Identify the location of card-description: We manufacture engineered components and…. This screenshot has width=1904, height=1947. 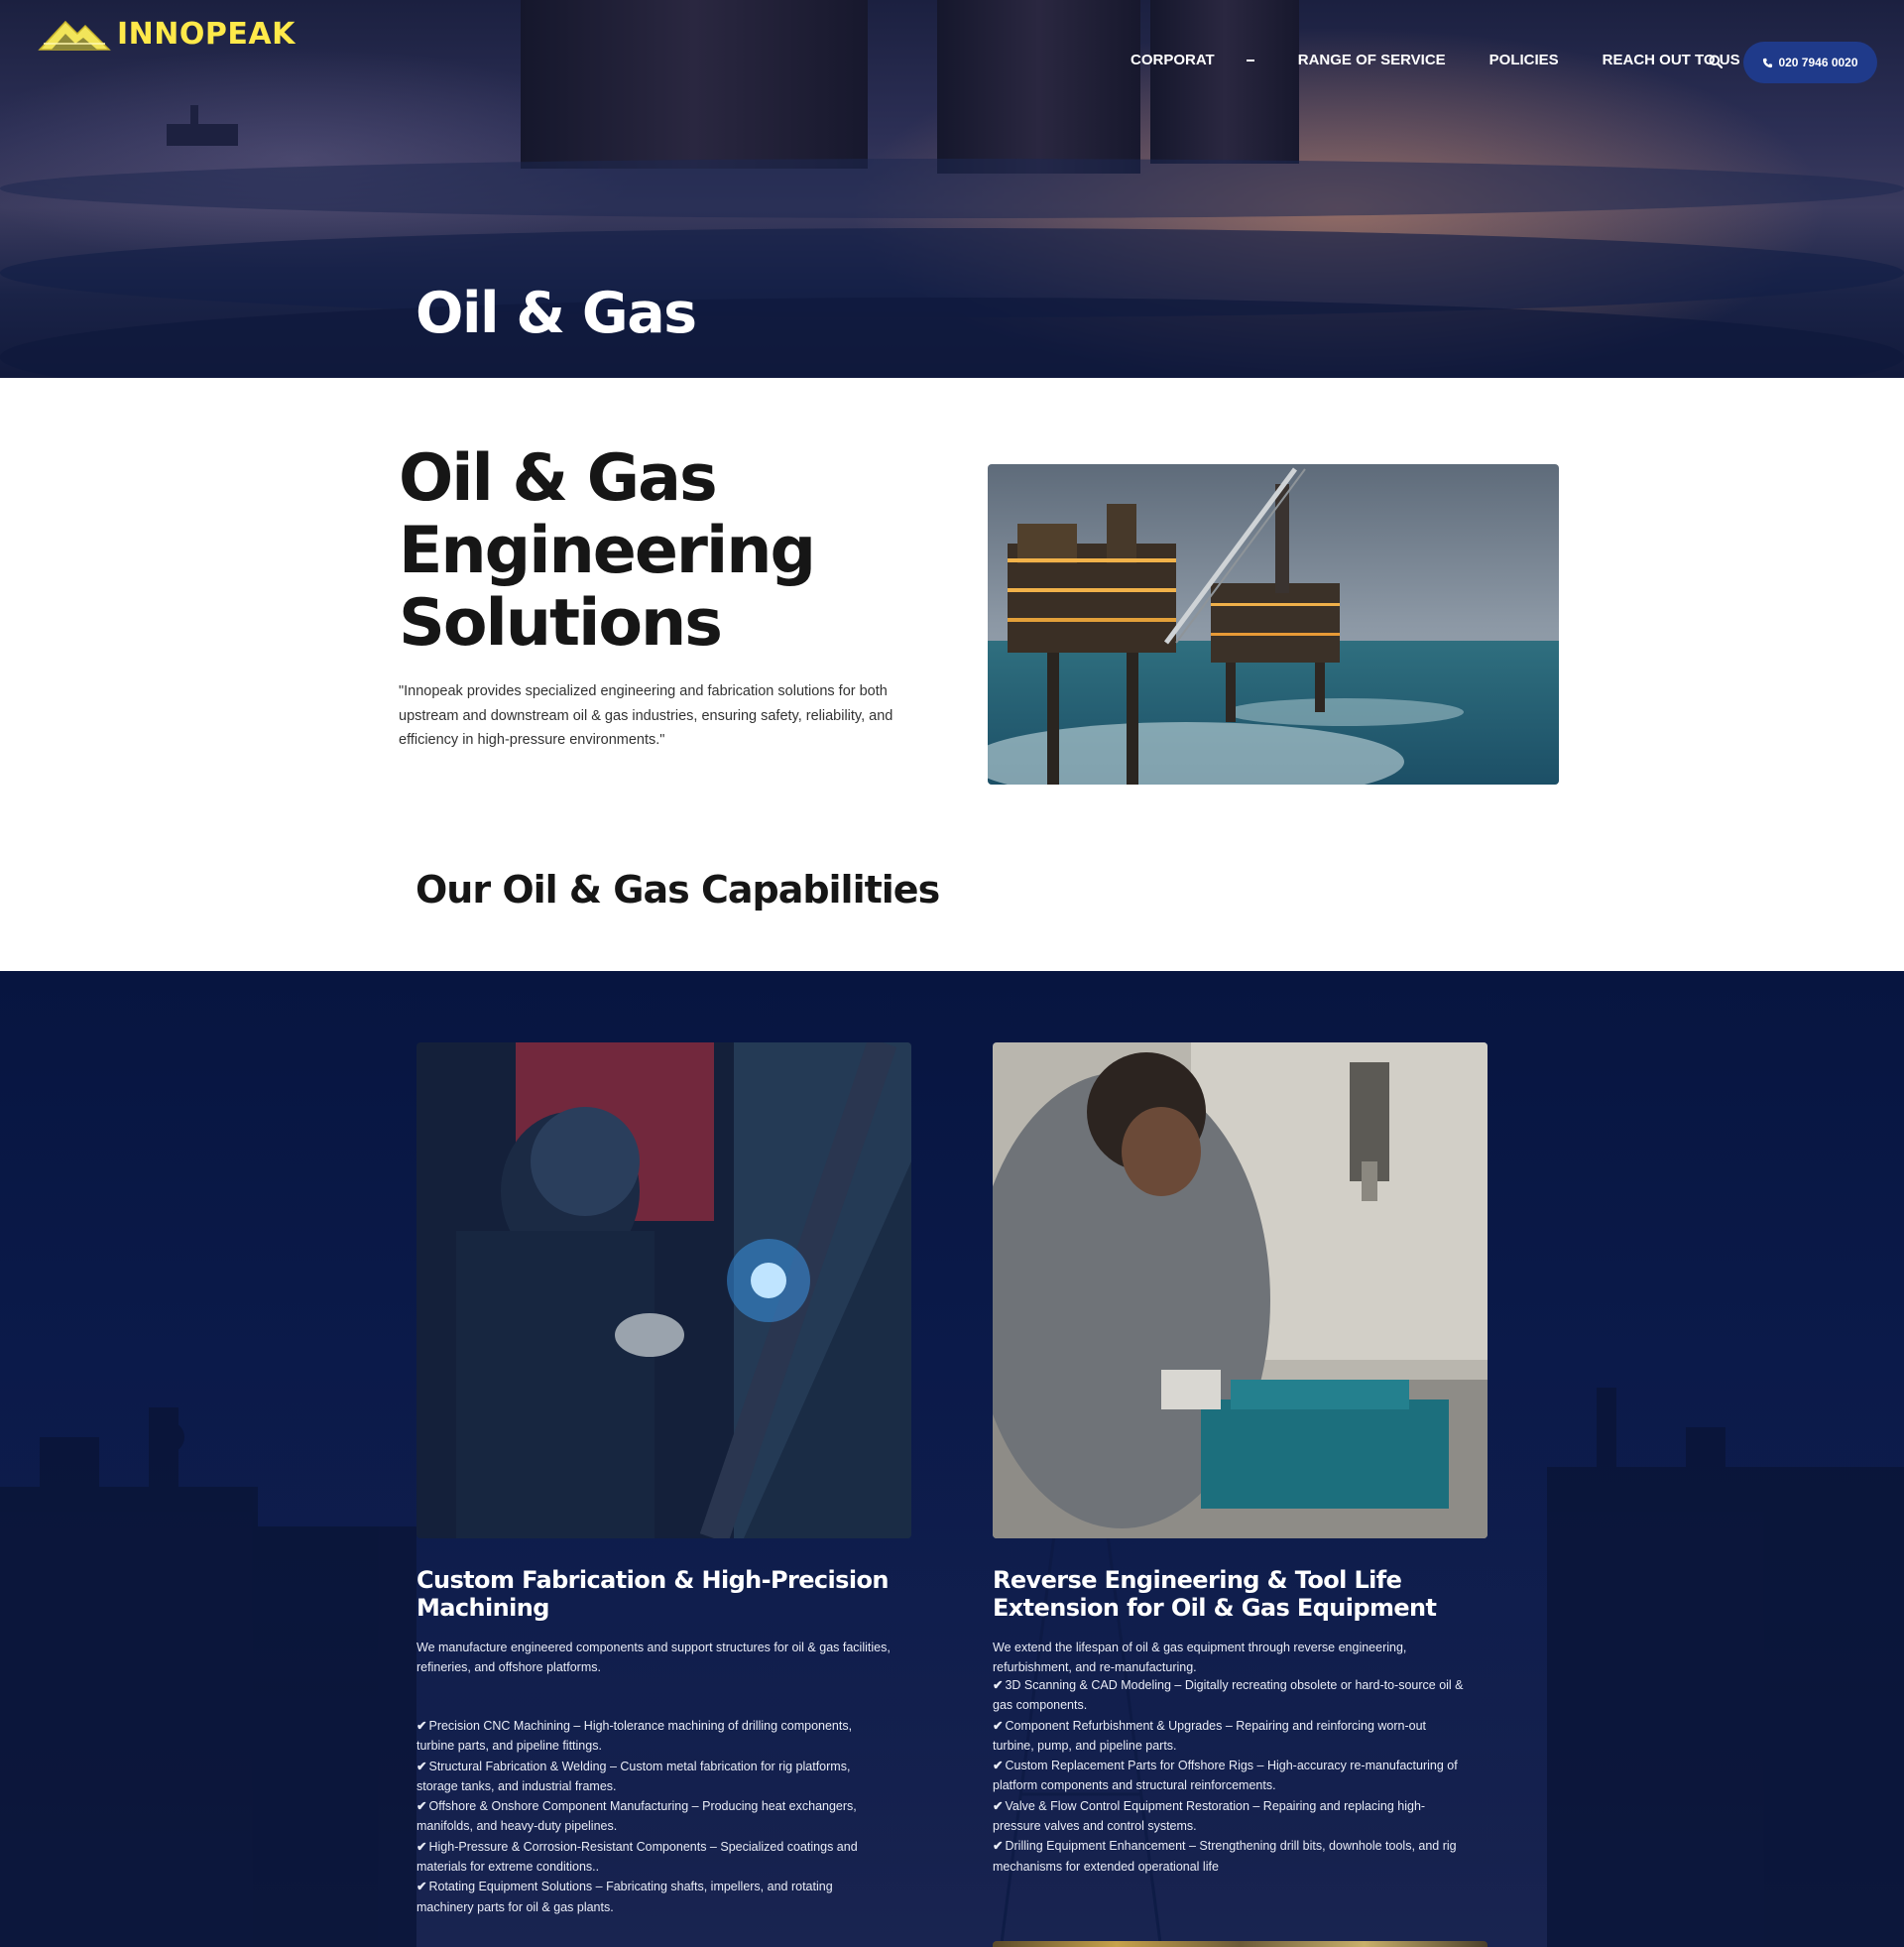
(653, 1657).